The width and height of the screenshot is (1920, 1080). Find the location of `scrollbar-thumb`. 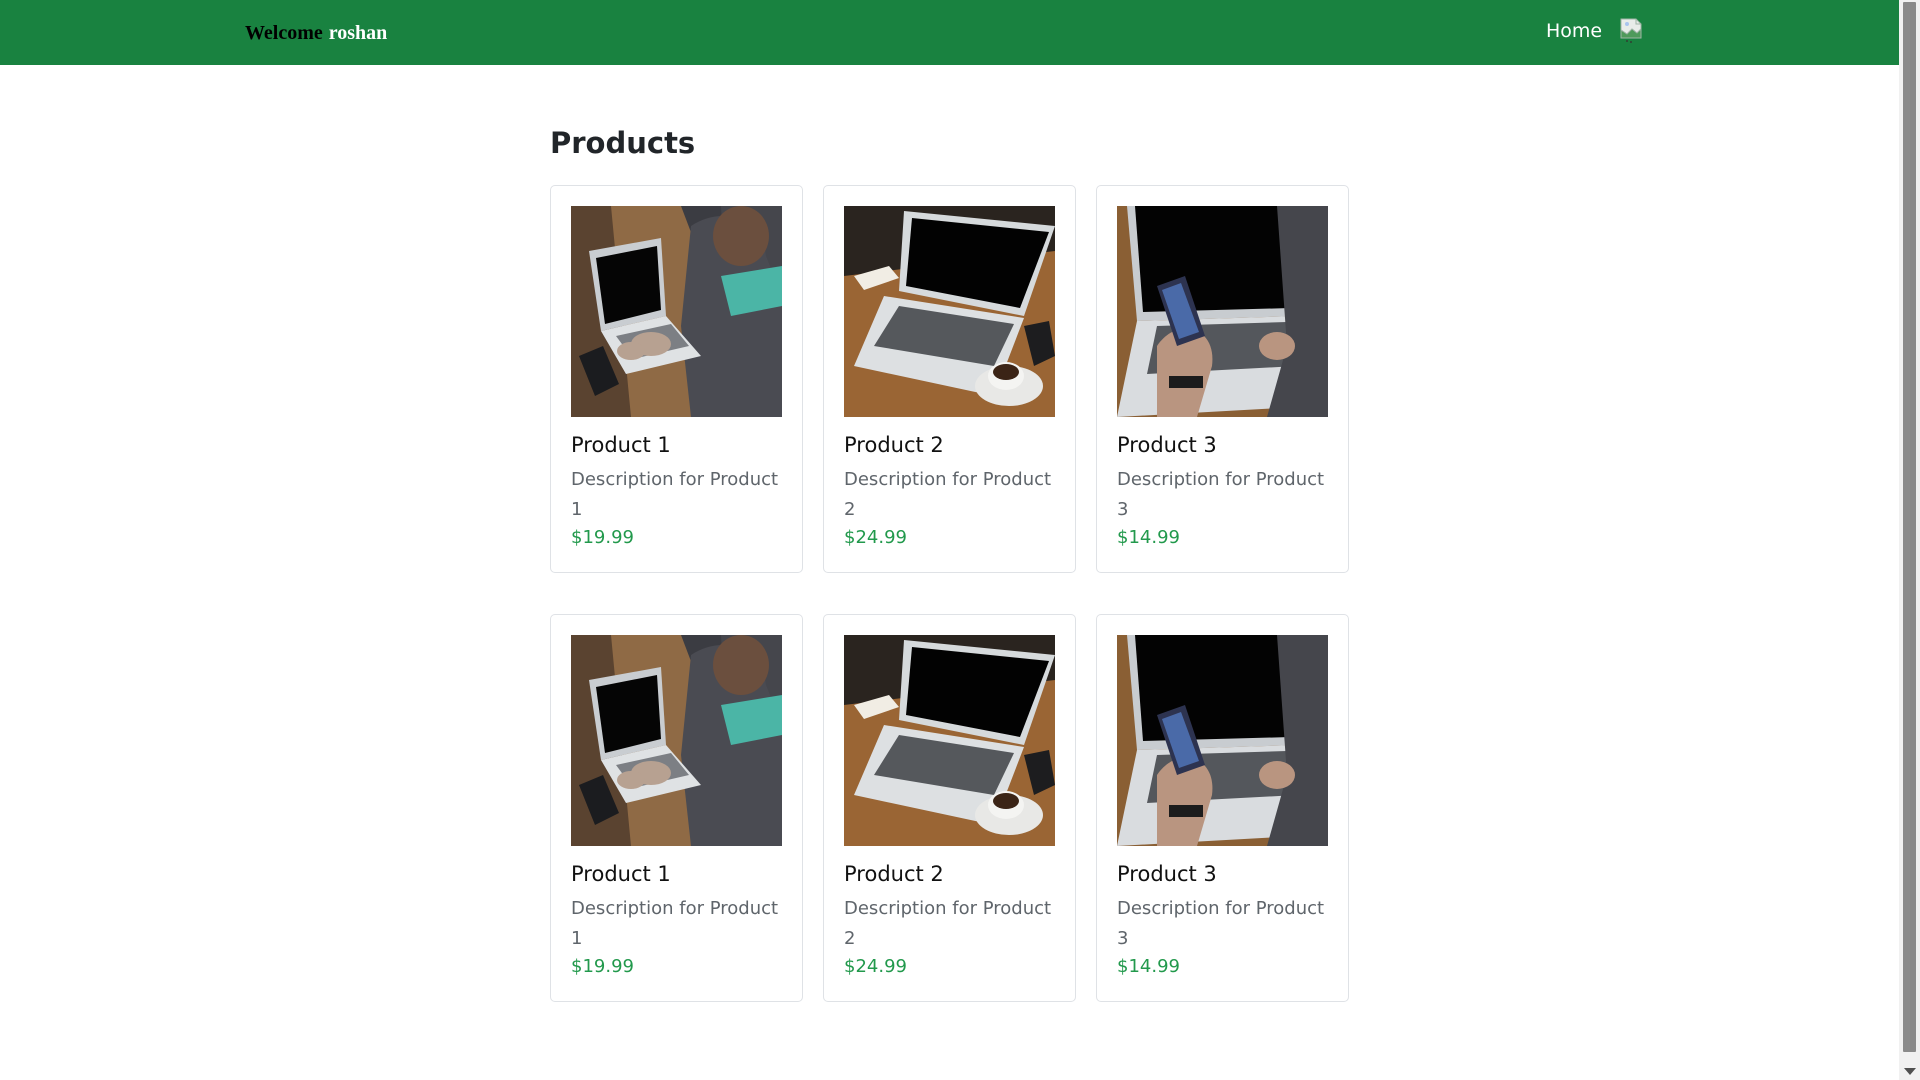

scrollbar-thumb is located at coordinates (1909, 527).